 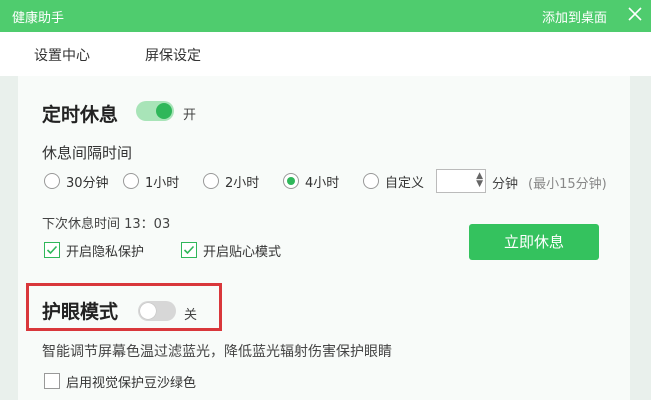 I want to click on custom-minutes-stepper: ▲ ▼, so click(x=461, y=181).